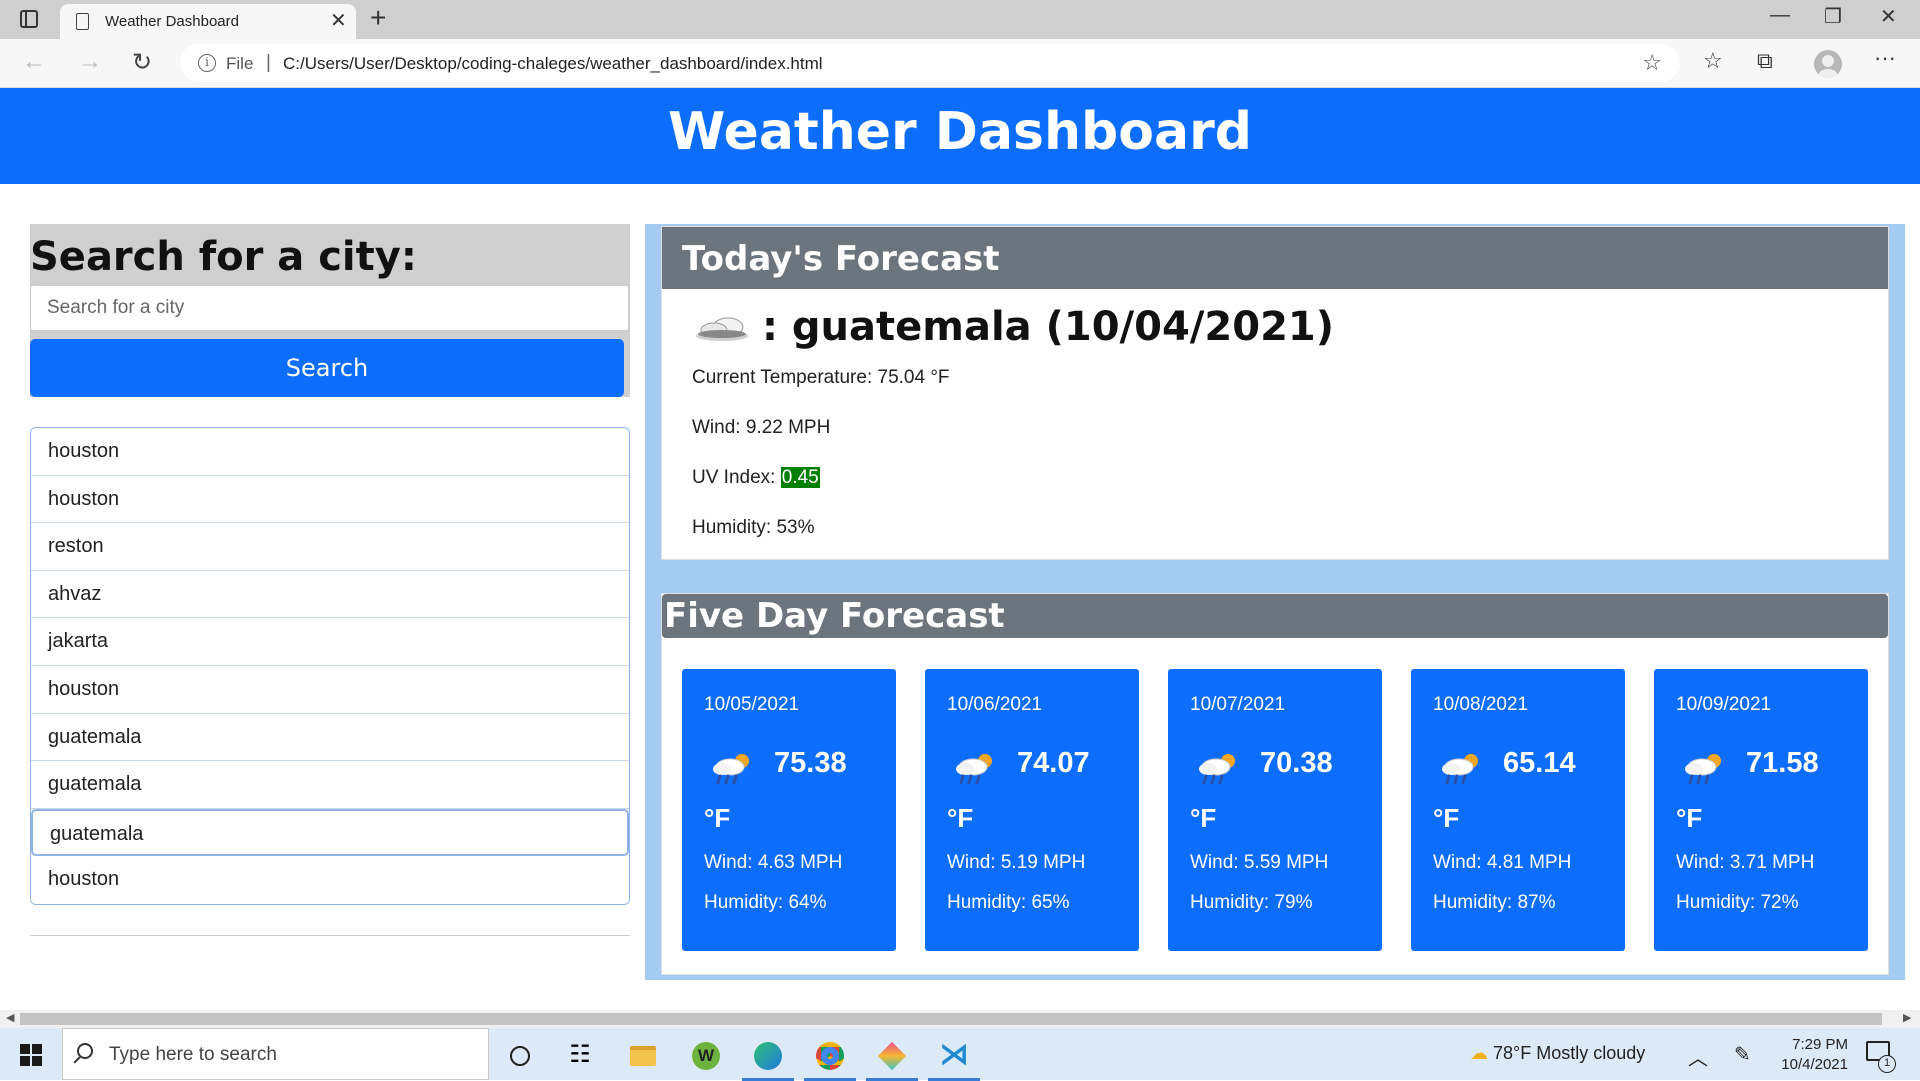  I want to click on tray-weather-text: 78°F Mostly cloudy, so click(1569, 1053).